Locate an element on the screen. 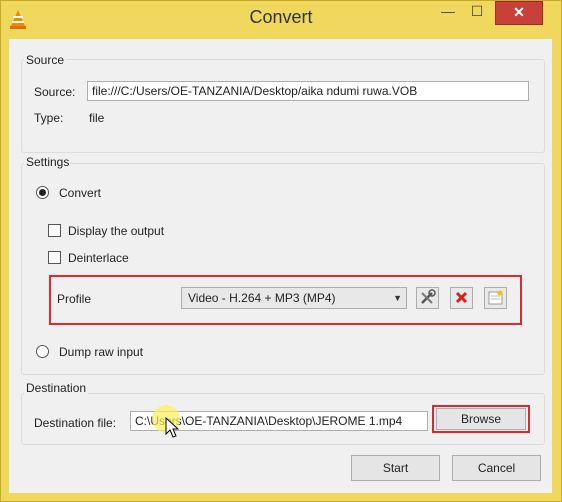  minimize-button: — is located at coordinates (448, 12).